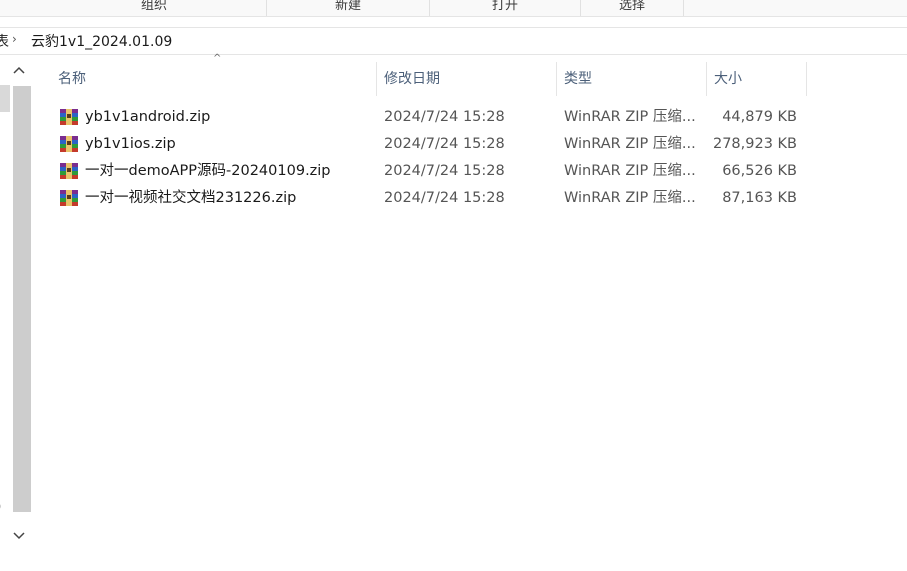 The image size is (907, 571). Describe the element at coordinates (578, 79) in the screenshot. I see `column-header-type-label: 类型` at that location.